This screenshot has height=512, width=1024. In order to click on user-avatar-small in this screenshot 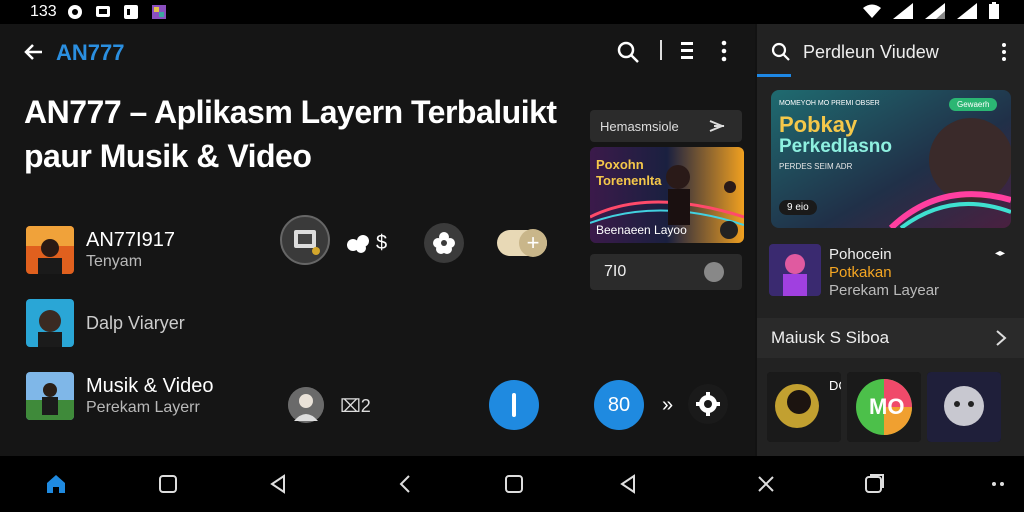, I will do `click(306, 405)`.